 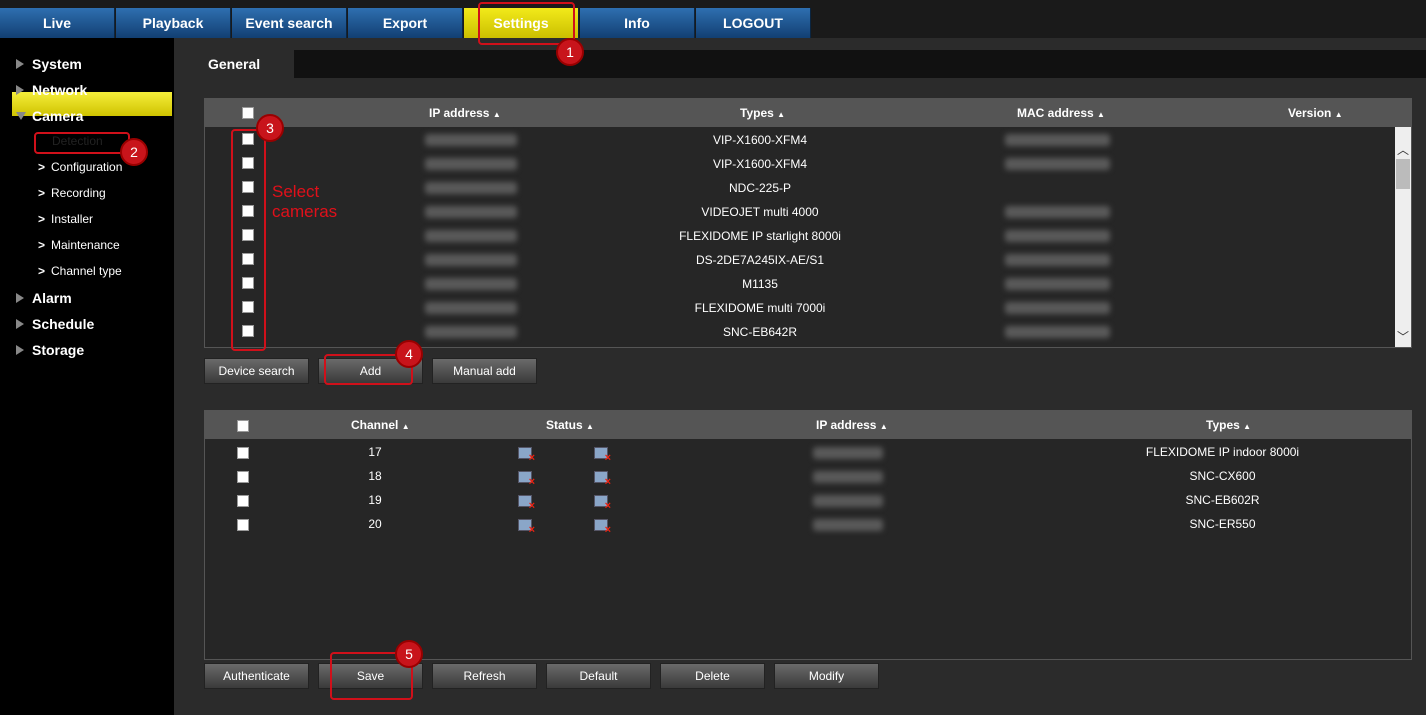 What do you see at coordinates (65, 219) in the screenshot?
I see `sidebar-sub-installer: > Installer` at bounding box center [65, 219].